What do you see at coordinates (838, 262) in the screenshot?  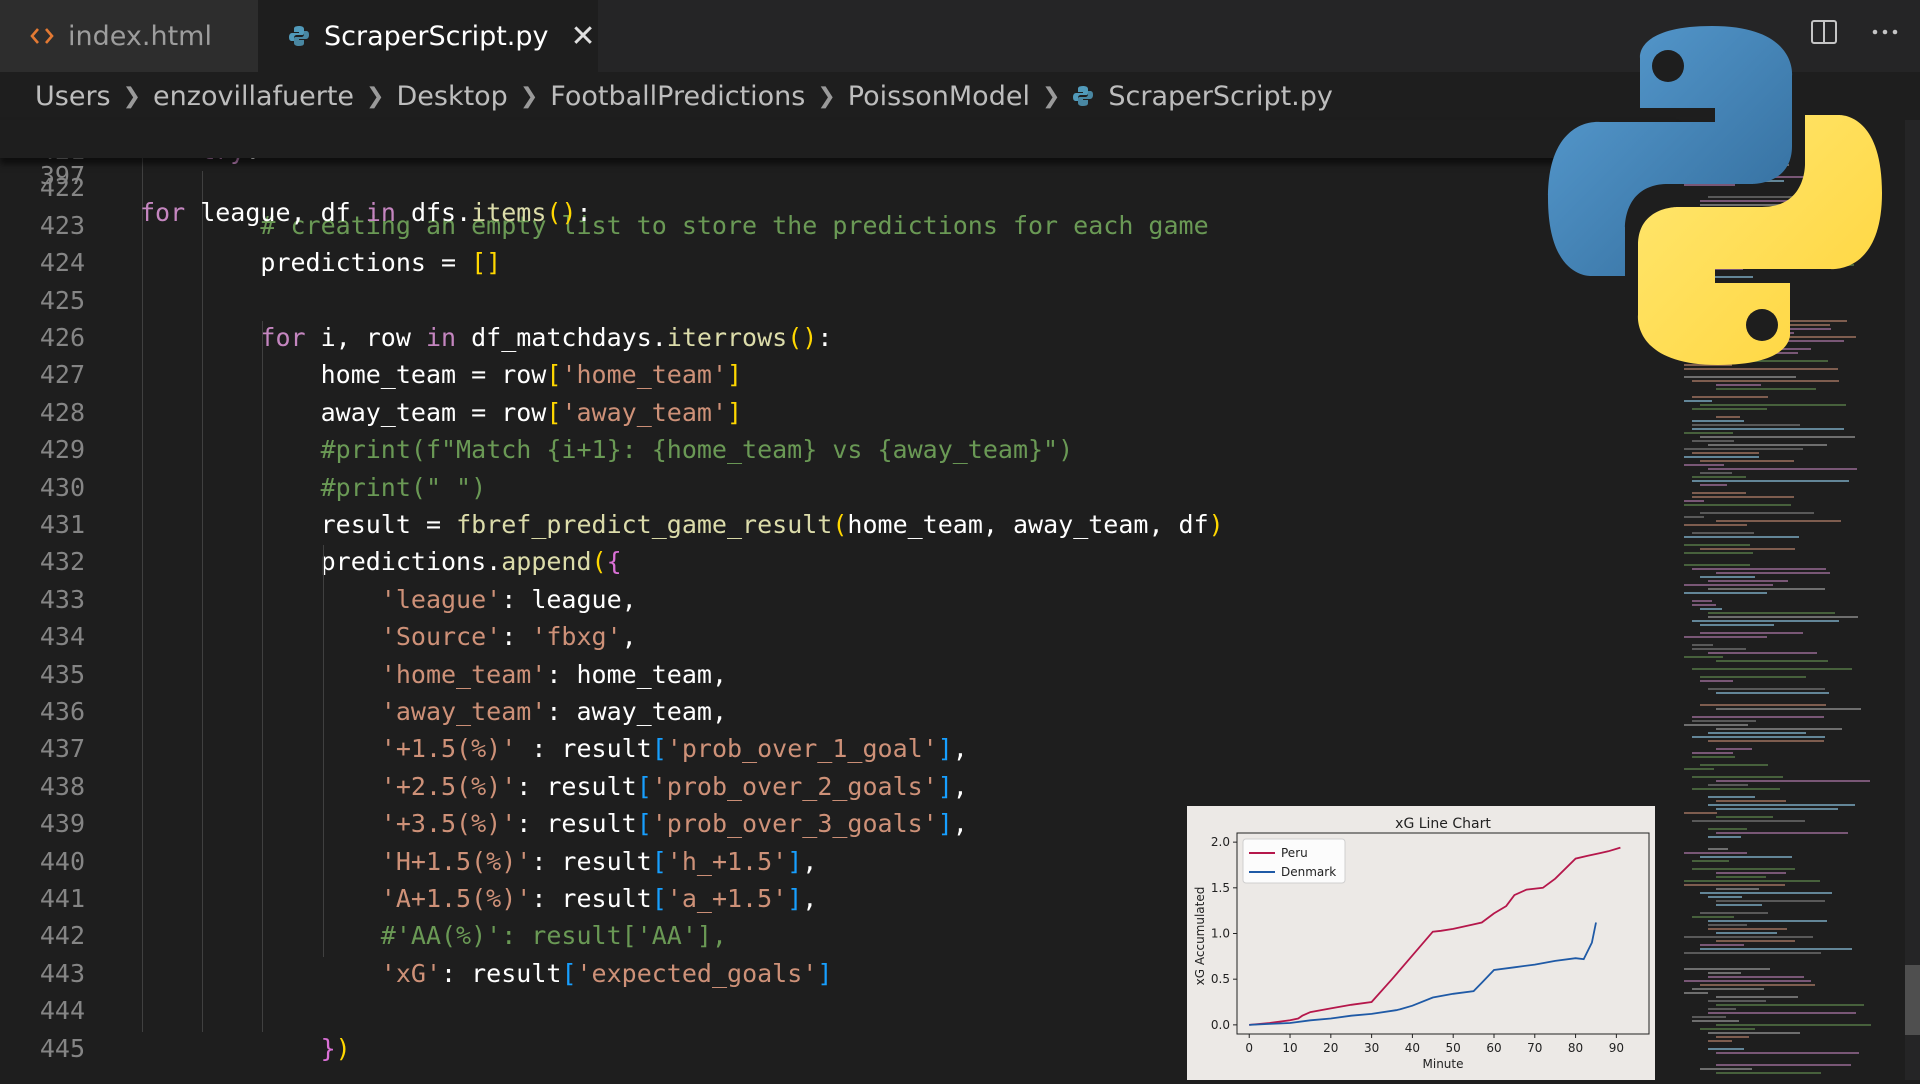 I see `code-line: 424 predictions = []` at bounding box center [838, 262].